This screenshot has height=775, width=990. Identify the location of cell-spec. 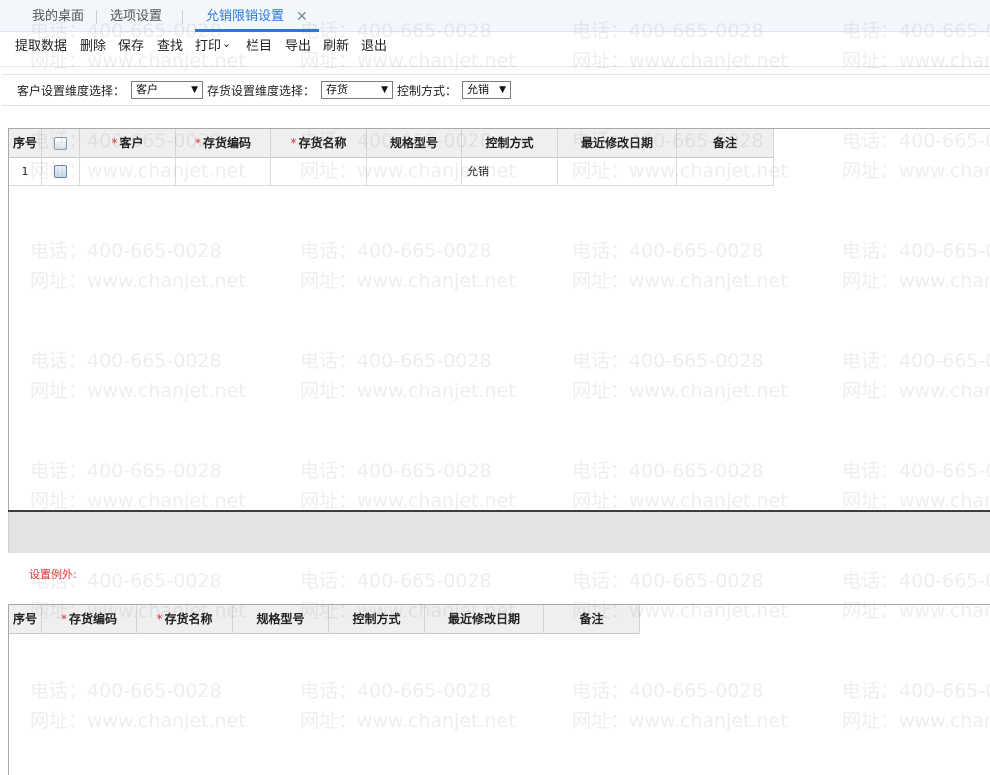
(414, 172).